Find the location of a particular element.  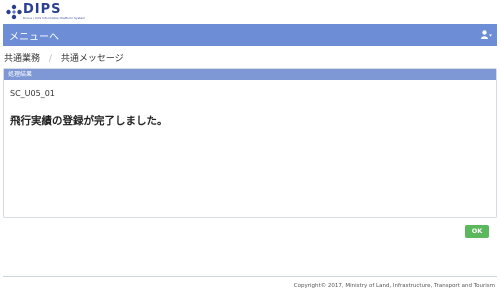

breadcrumb-item-common-tasks: 共通業務 is located at coordinates (22, 59).